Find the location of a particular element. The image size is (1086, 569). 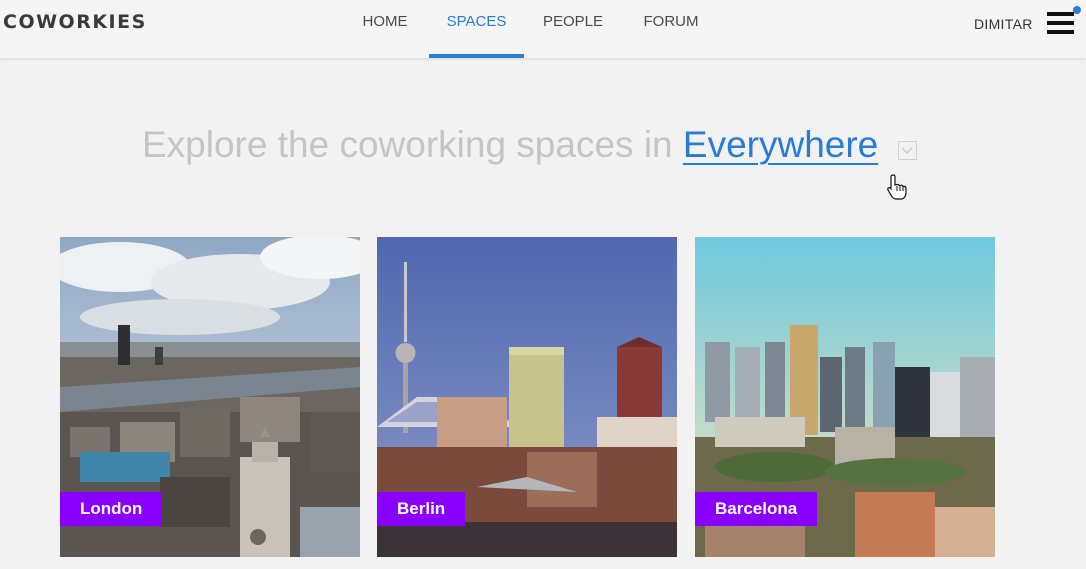

nav-spaces-label: SPACES is located at coordinates (476, 21).